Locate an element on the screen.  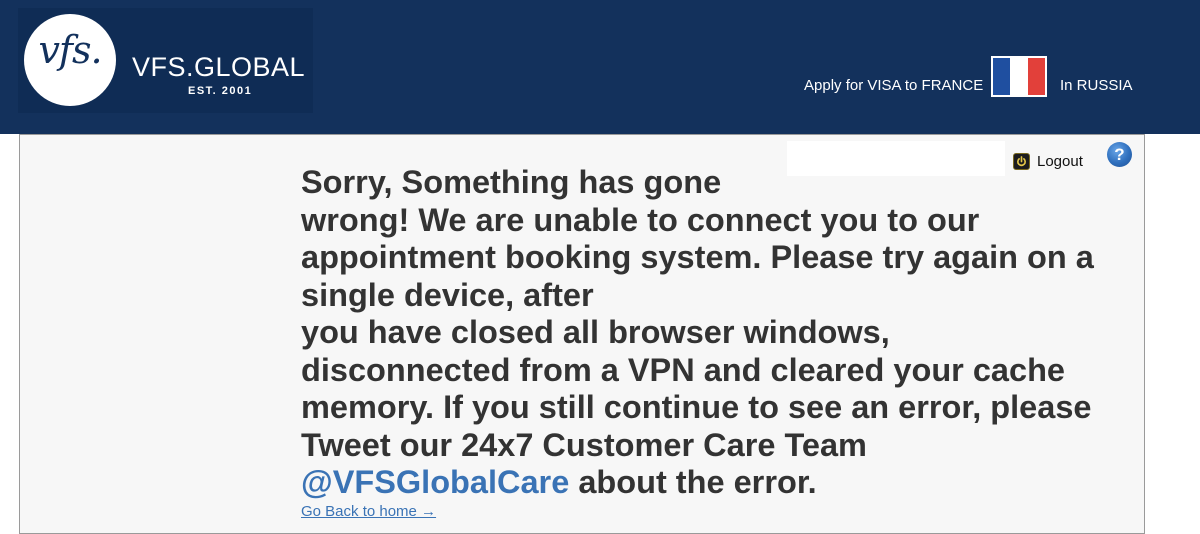
logo-circle: vfs. is located at coordinates (70, 60).